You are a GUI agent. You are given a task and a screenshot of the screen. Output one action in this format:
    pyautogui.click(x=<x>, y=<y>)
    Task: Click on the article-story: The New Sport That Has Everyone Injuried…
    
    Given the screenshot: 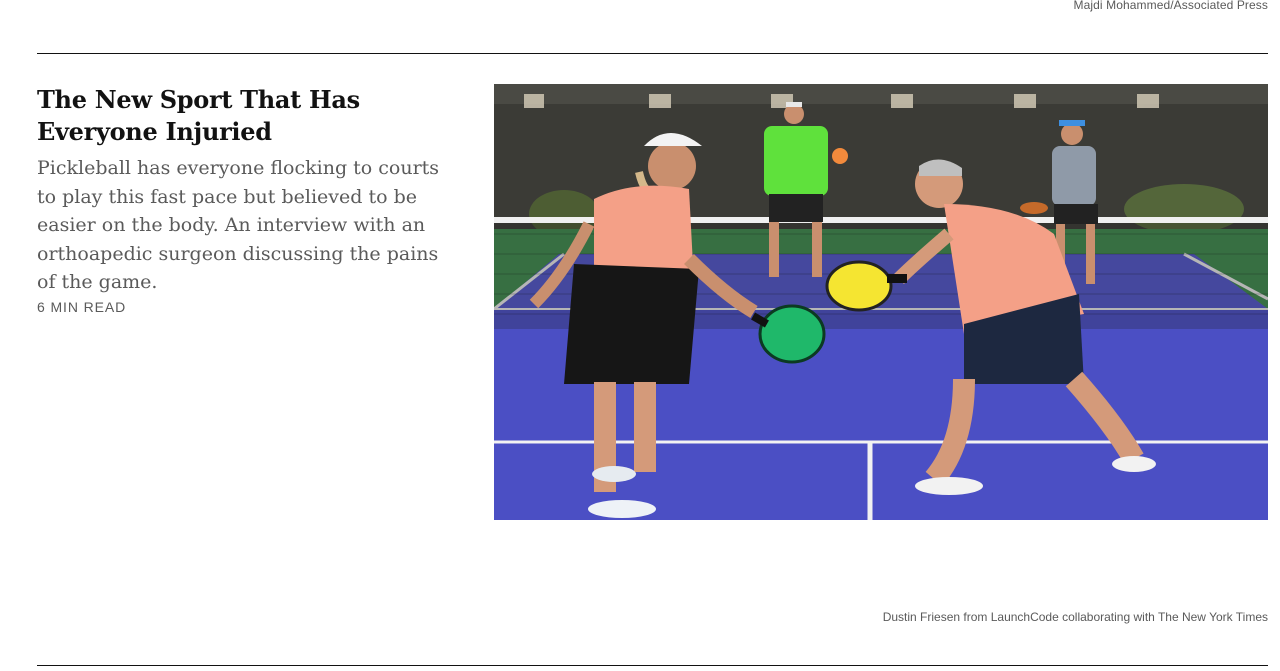 What is the action you would take?
    pyautogui.click(x=247, y=199)
    